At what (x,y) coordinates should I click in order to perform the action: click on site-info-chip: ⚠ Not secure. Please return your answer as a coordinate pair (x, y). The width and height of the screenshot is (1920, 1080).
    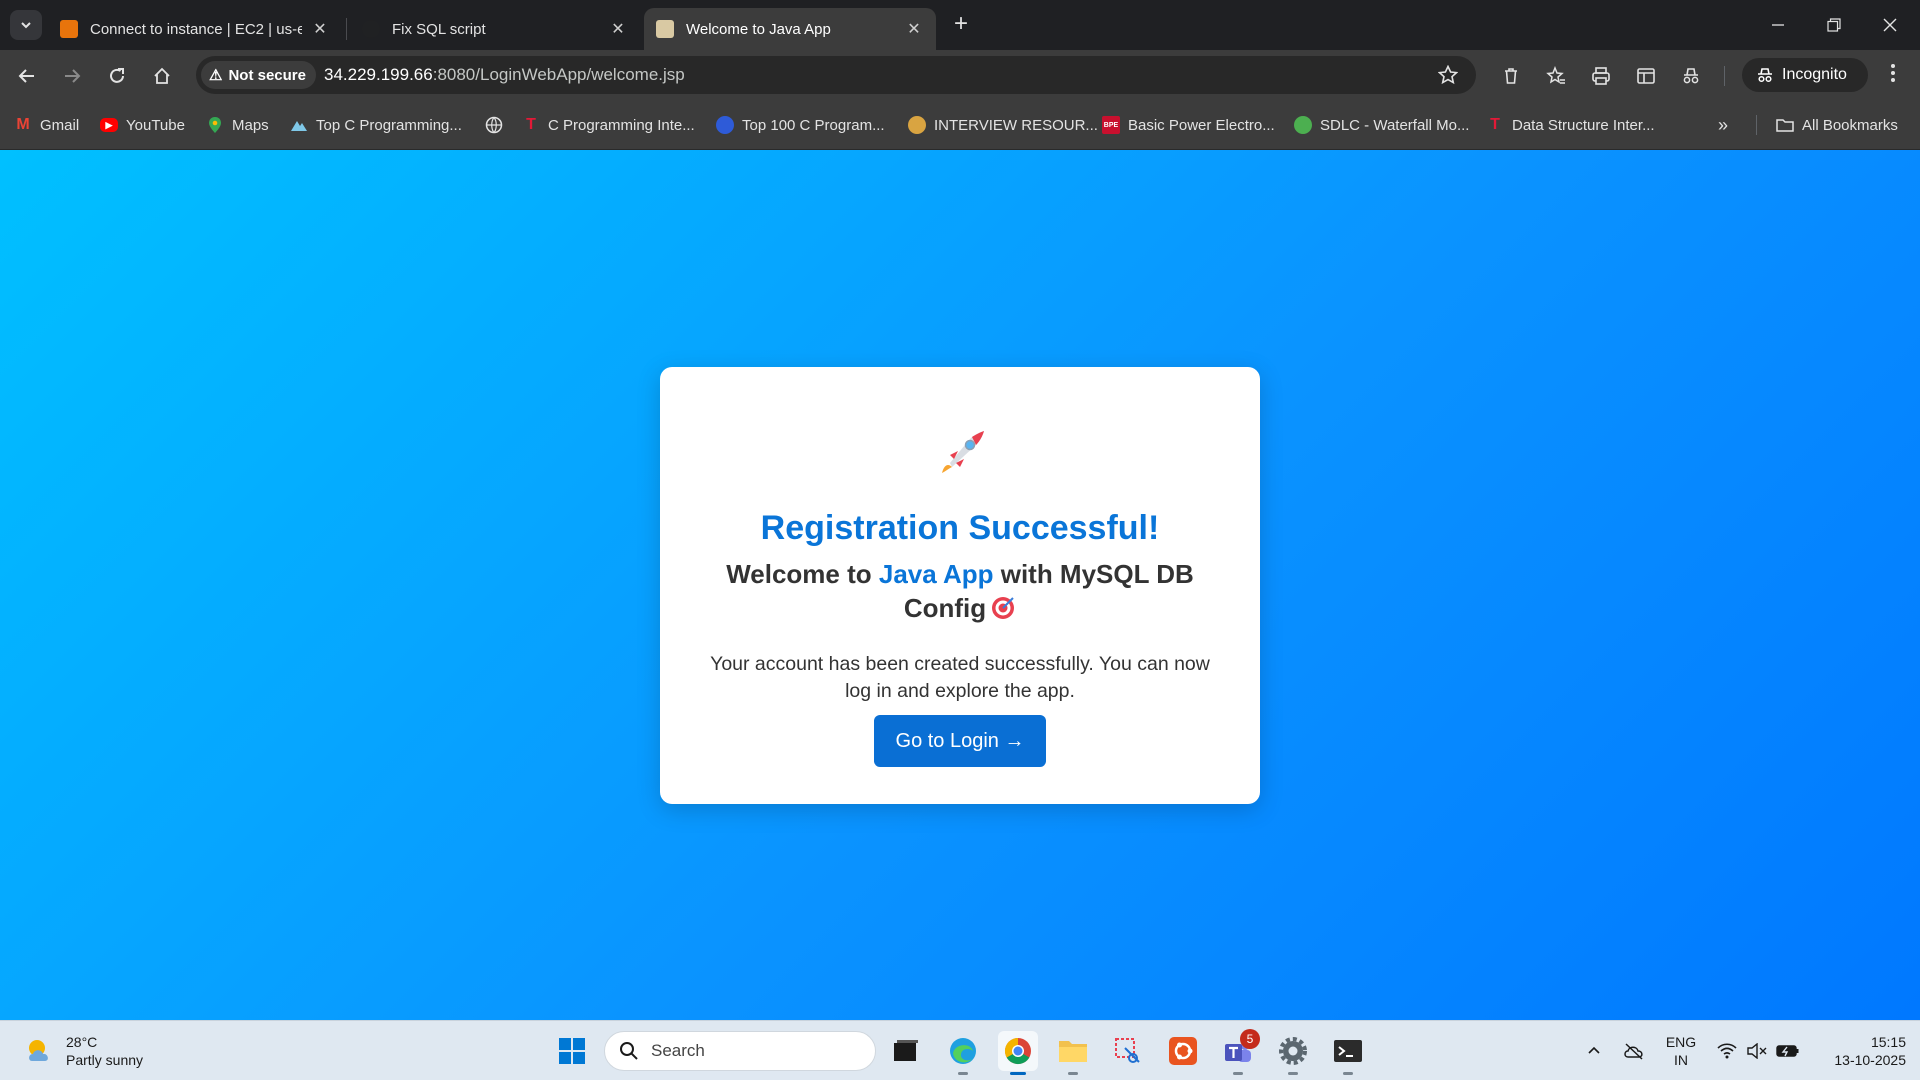
    Looking at the image, I should click on (258, 75).